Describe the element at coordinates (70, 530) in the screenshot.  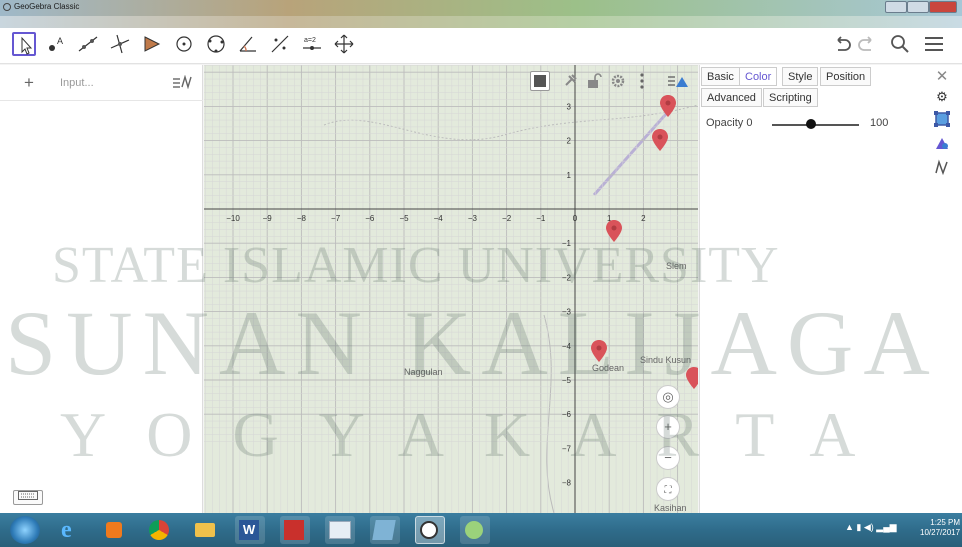
I see `internet-explorer-icon: e` at that location.